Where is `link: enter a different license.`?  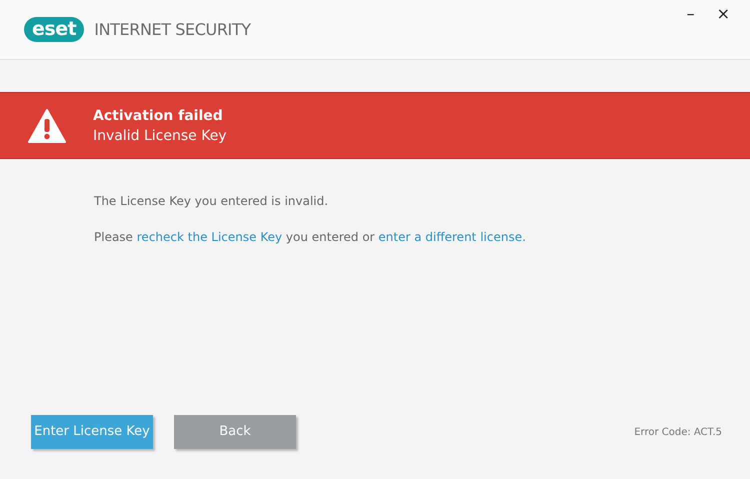
link: enter a different license. is located at coordinates (452, 237).